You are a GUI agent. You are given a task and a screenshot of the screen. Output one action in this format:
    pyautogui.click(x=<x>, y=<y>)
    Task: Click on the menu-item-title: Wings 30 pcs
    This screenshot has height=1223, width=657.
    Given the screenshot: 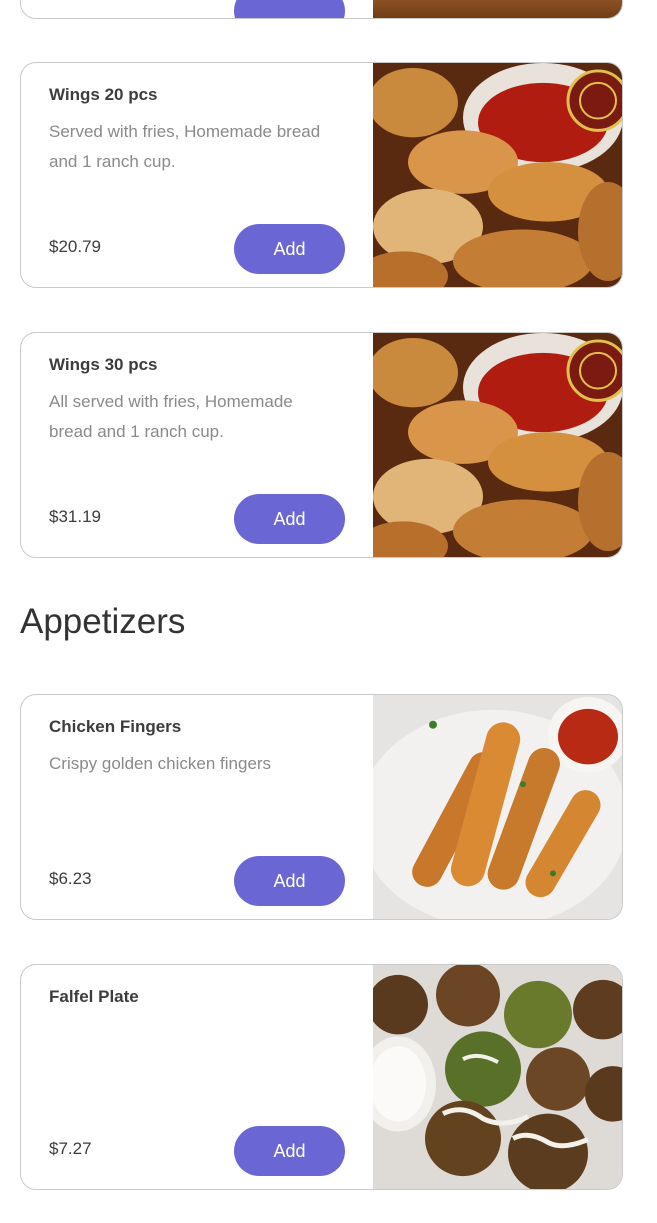 What is the action you would take?
    pyautogui.click(x=103, y=364)
    